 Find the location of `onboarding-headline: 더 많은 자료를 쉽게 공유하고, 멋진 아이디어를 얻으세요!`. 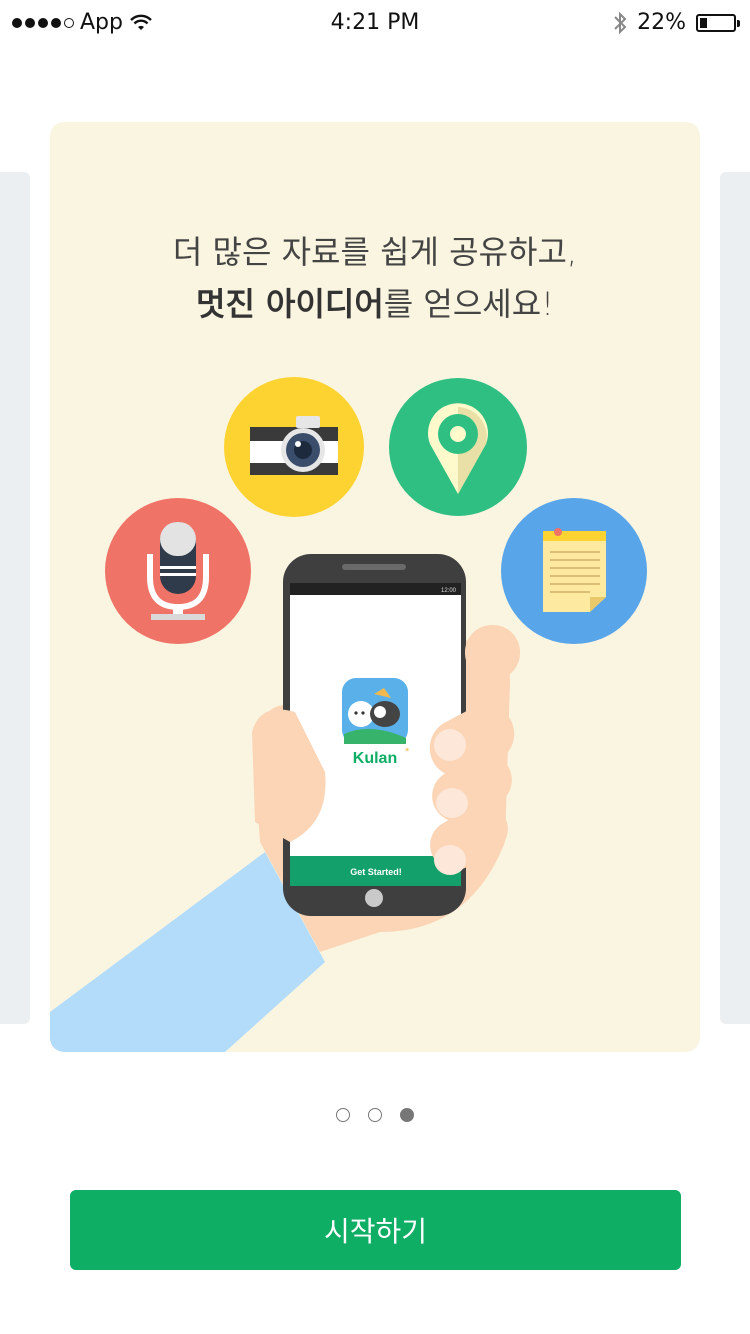

onboarding-headline: 더 많은 자료를 쉽게 공유하고, 멋진 아이디어를 얻으세요! is located at coordinates (375, 278).